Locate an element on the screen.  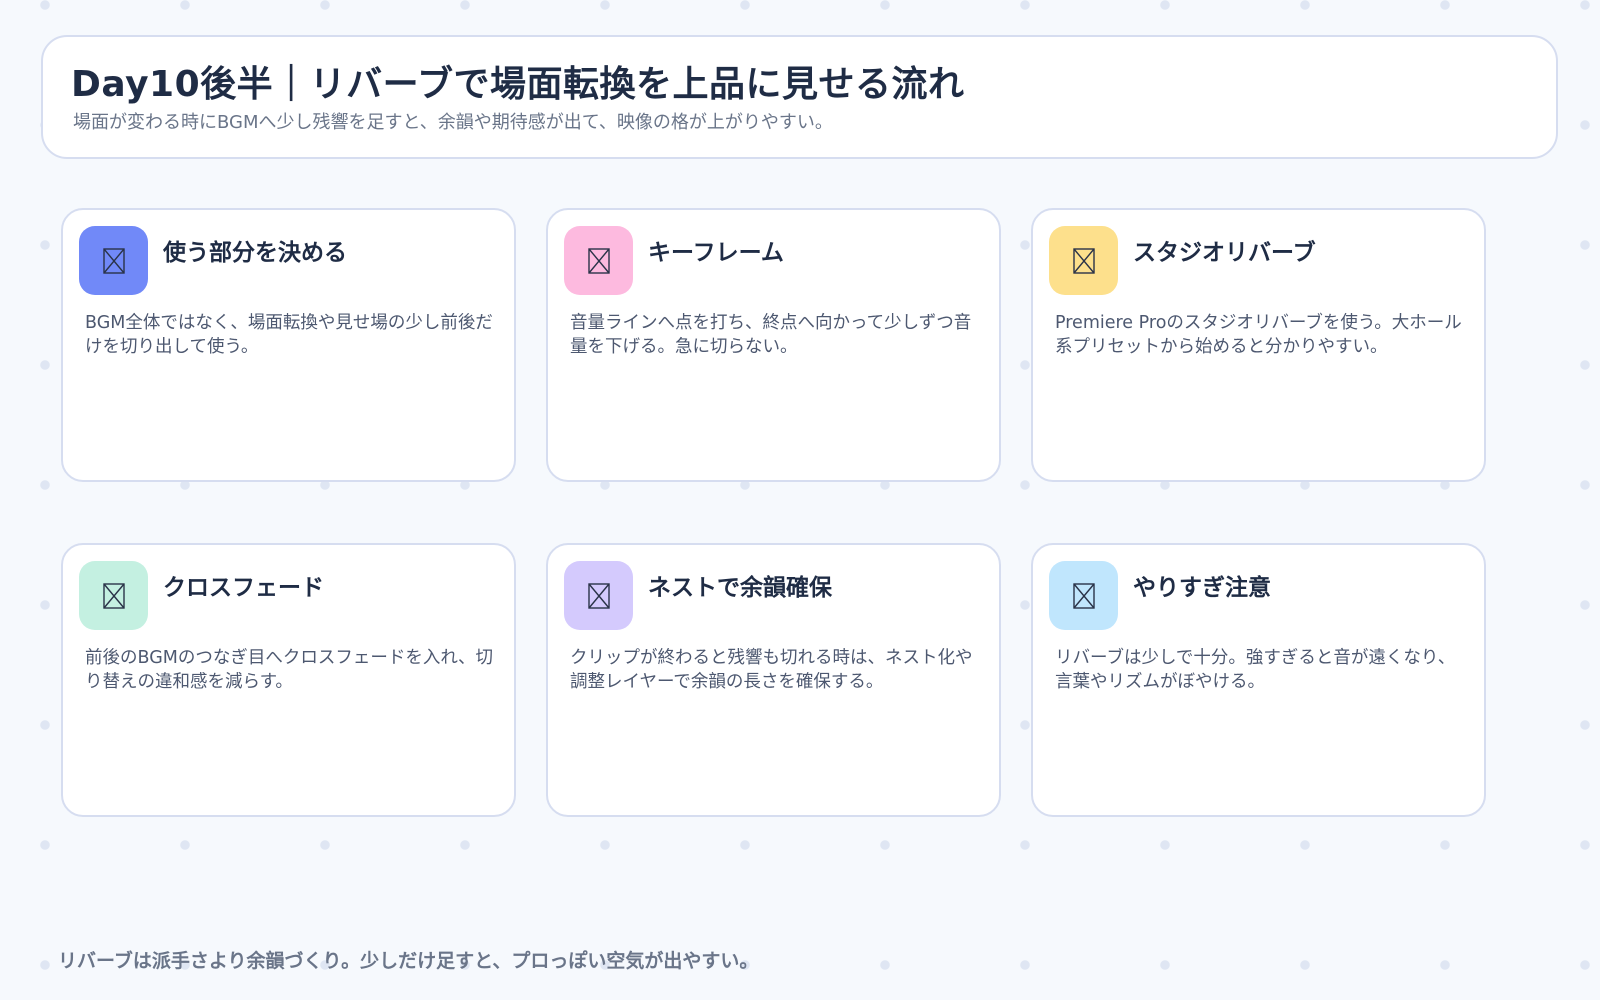
card-title: キーフレーム is located at coordinates (716, 253).